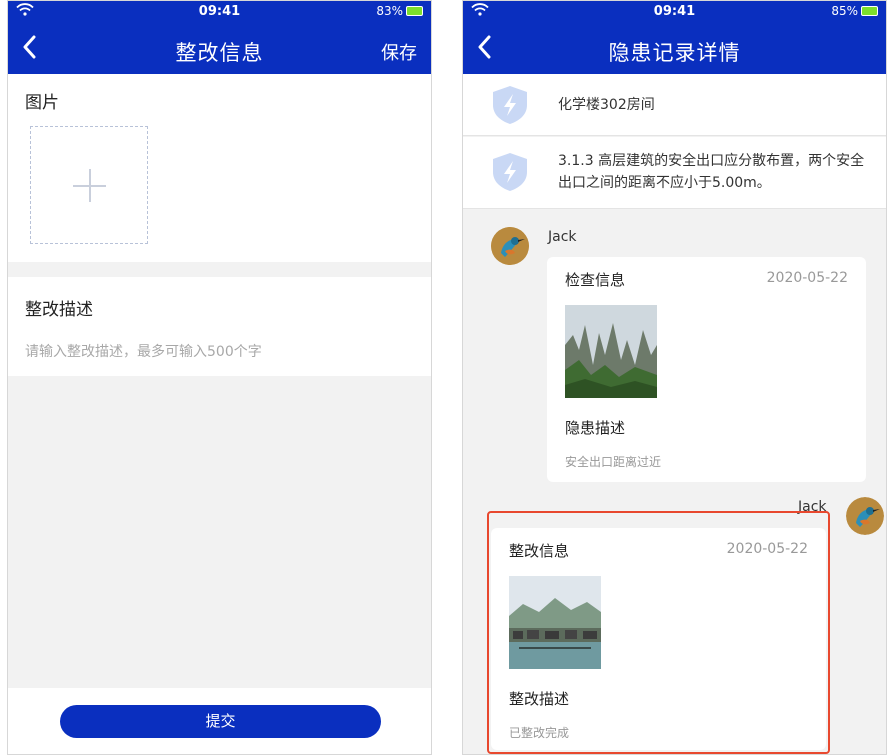  I want to click on battery-indicator: 85%, so click(854, 11).